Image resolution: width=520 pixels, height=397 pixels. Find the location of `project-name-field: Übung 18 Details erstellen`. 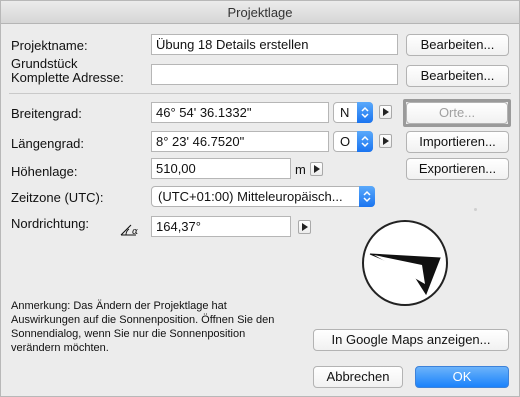

project-name-field: Übung 18 Details erstellen is located at coordinates (274, 44).